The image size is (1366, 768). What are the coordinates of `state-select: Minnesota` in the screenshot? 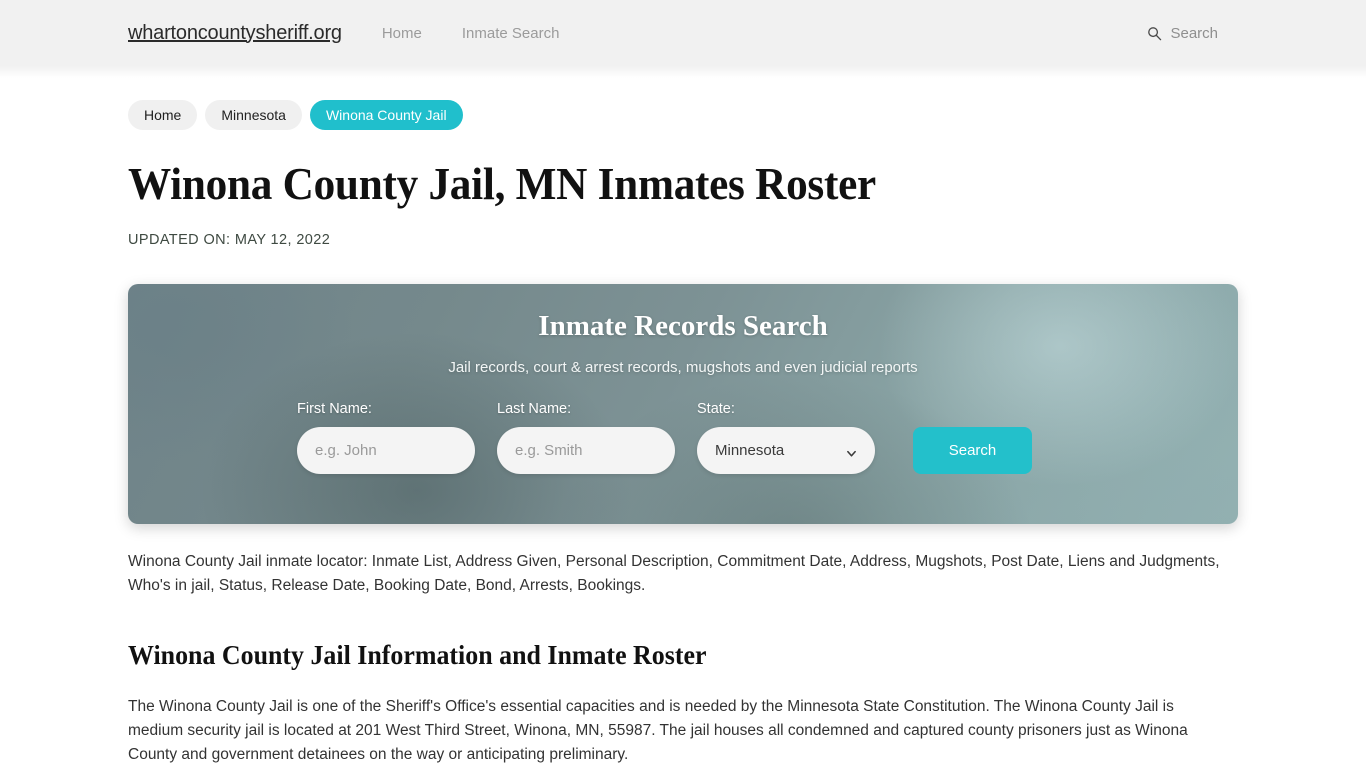 It's located at (786, 450).